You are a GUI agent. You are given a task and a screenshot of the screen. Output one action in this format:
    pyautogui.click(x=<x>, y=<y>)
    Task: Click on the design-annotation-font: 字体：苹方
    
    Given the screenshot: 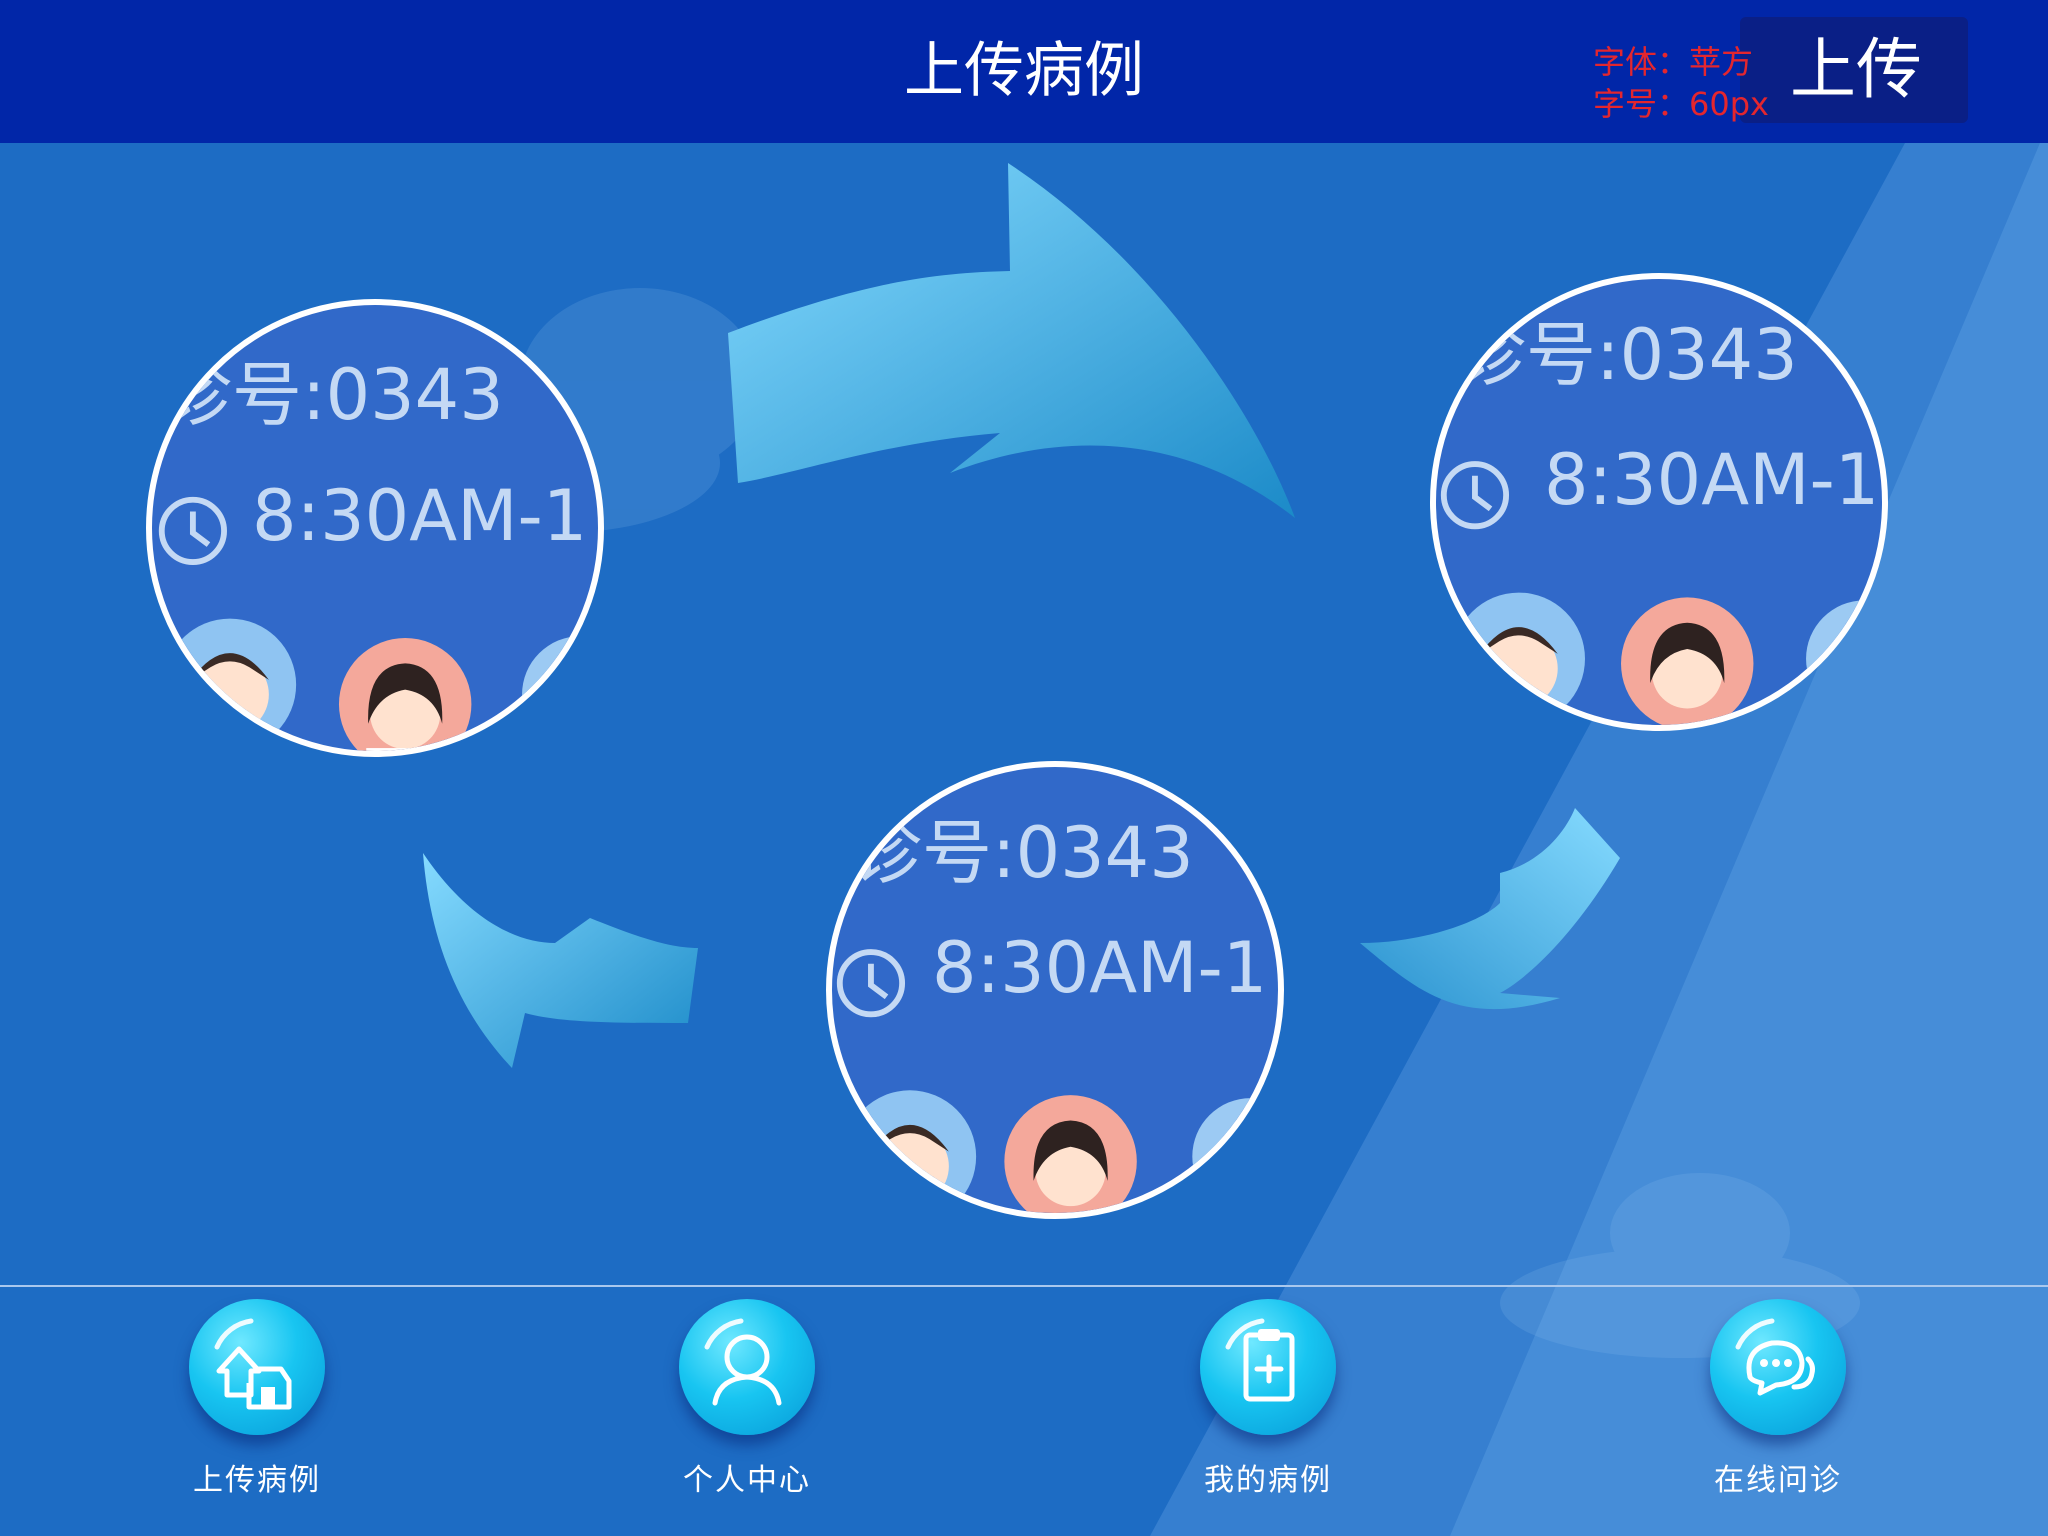 What is the action you would take?
    pyautogui.click(x=1673, y=62)
    